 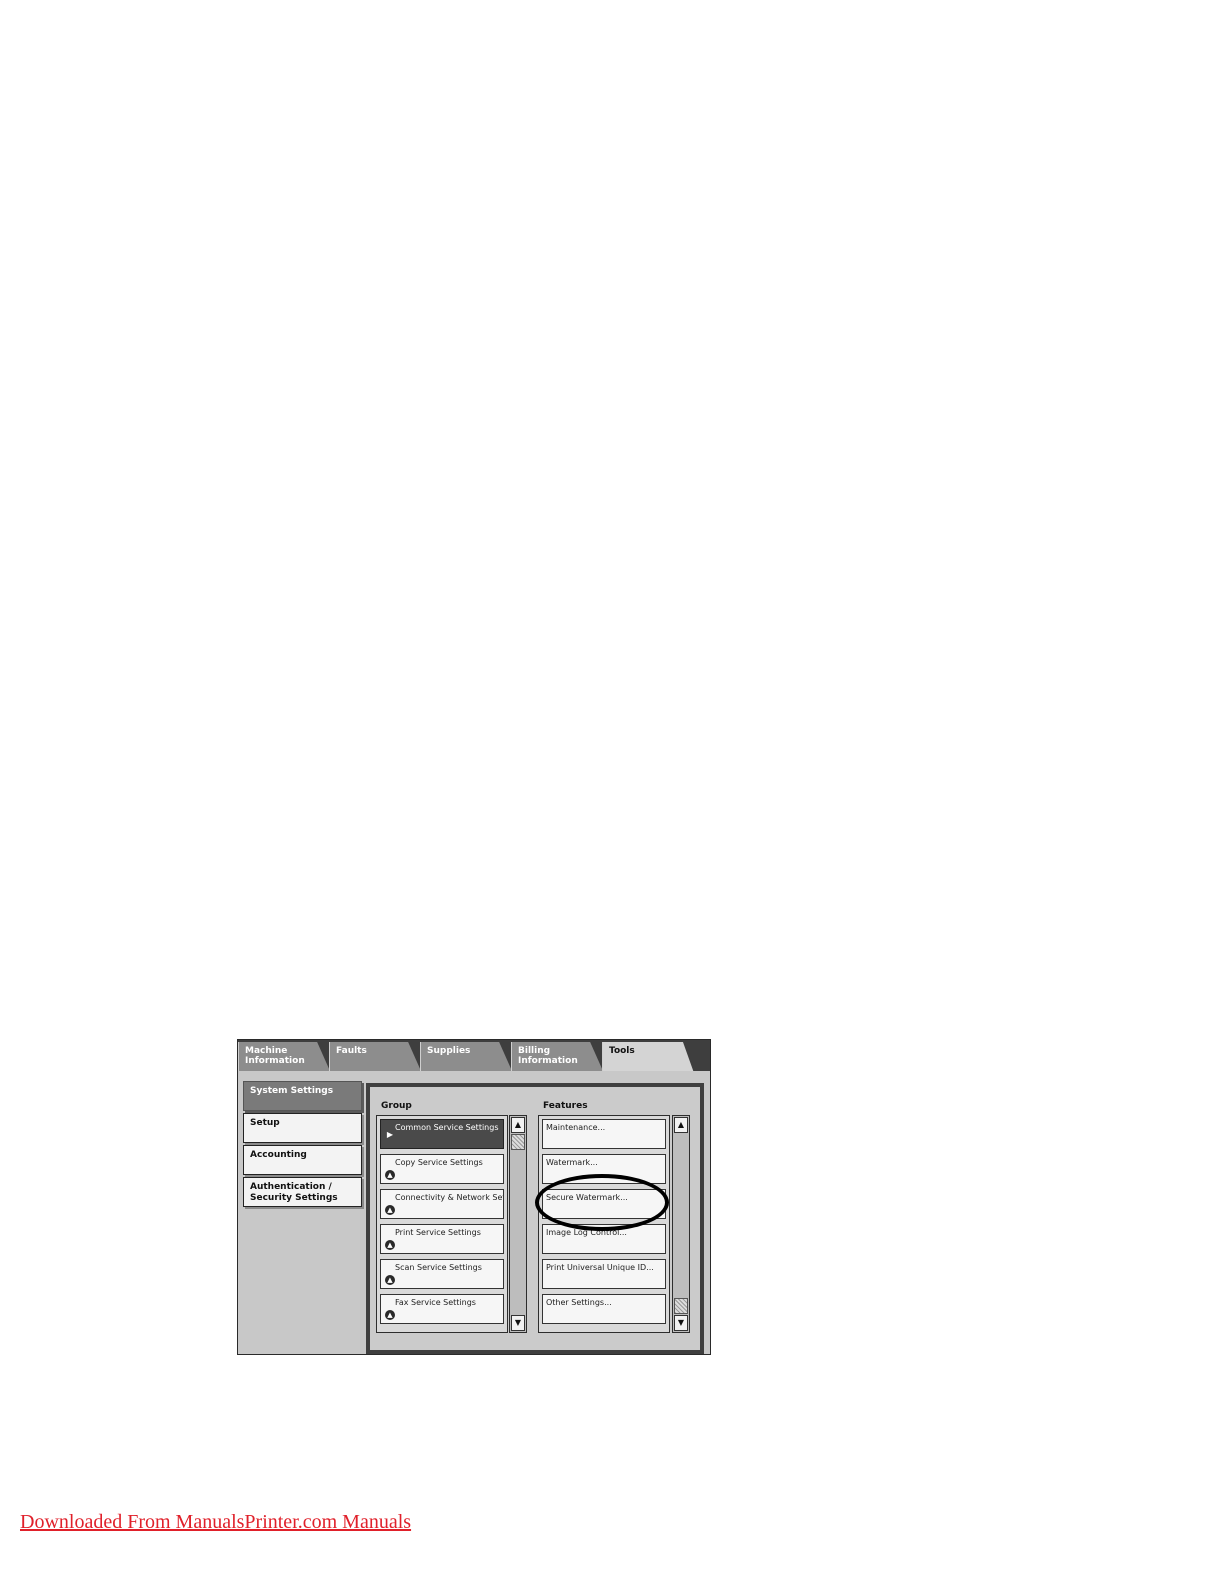 What do you see at coordinates (439, 1162) in the screenshot?
I see `group-item-label: Copy Service Settings` at bounding box center [439, 1162].